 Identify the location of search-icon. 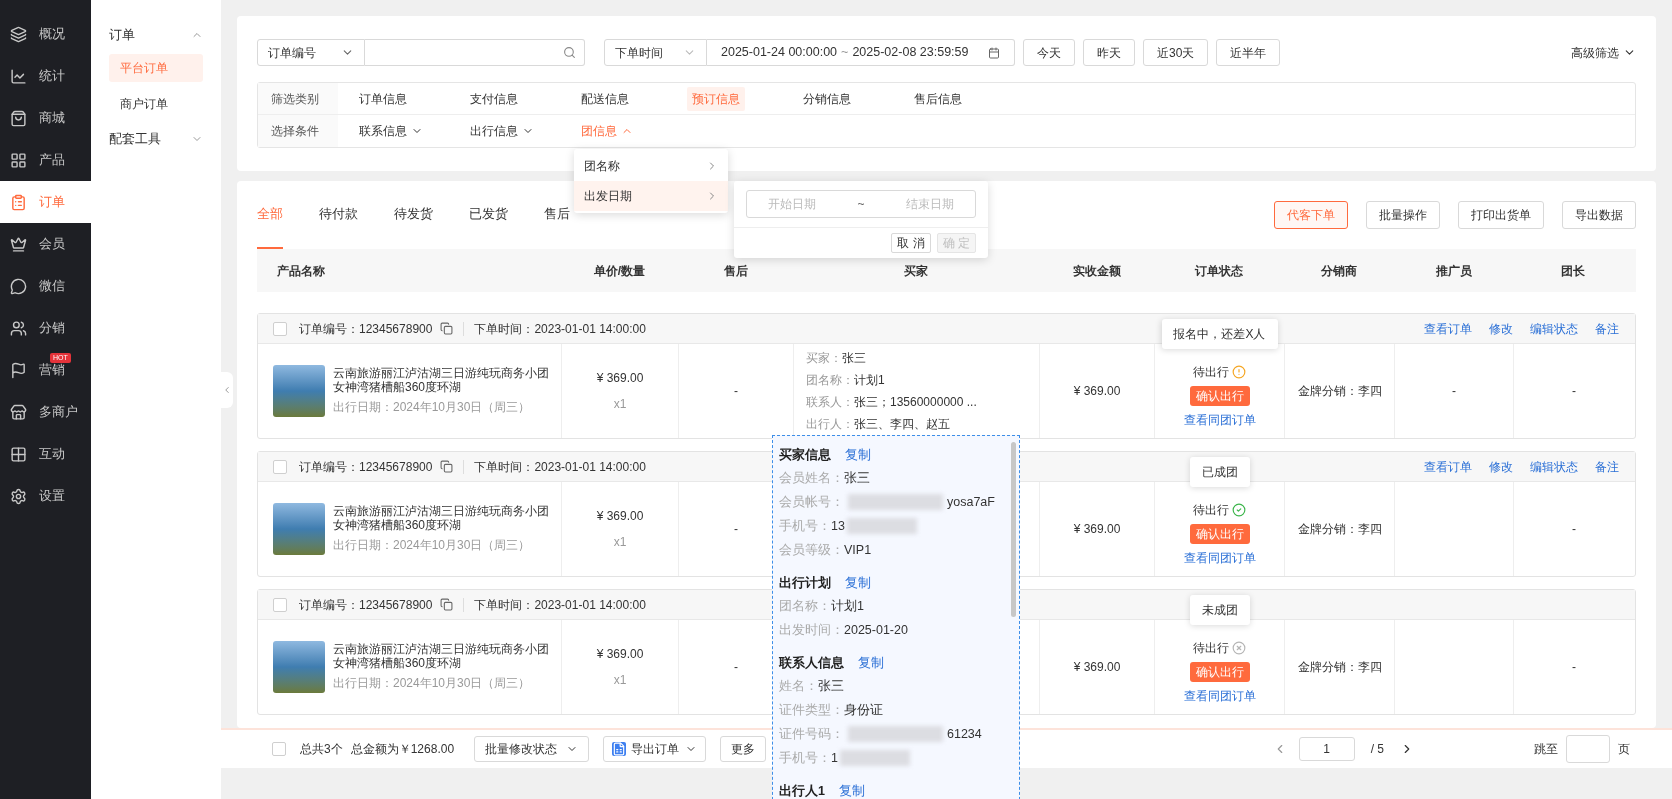
(569, 52).